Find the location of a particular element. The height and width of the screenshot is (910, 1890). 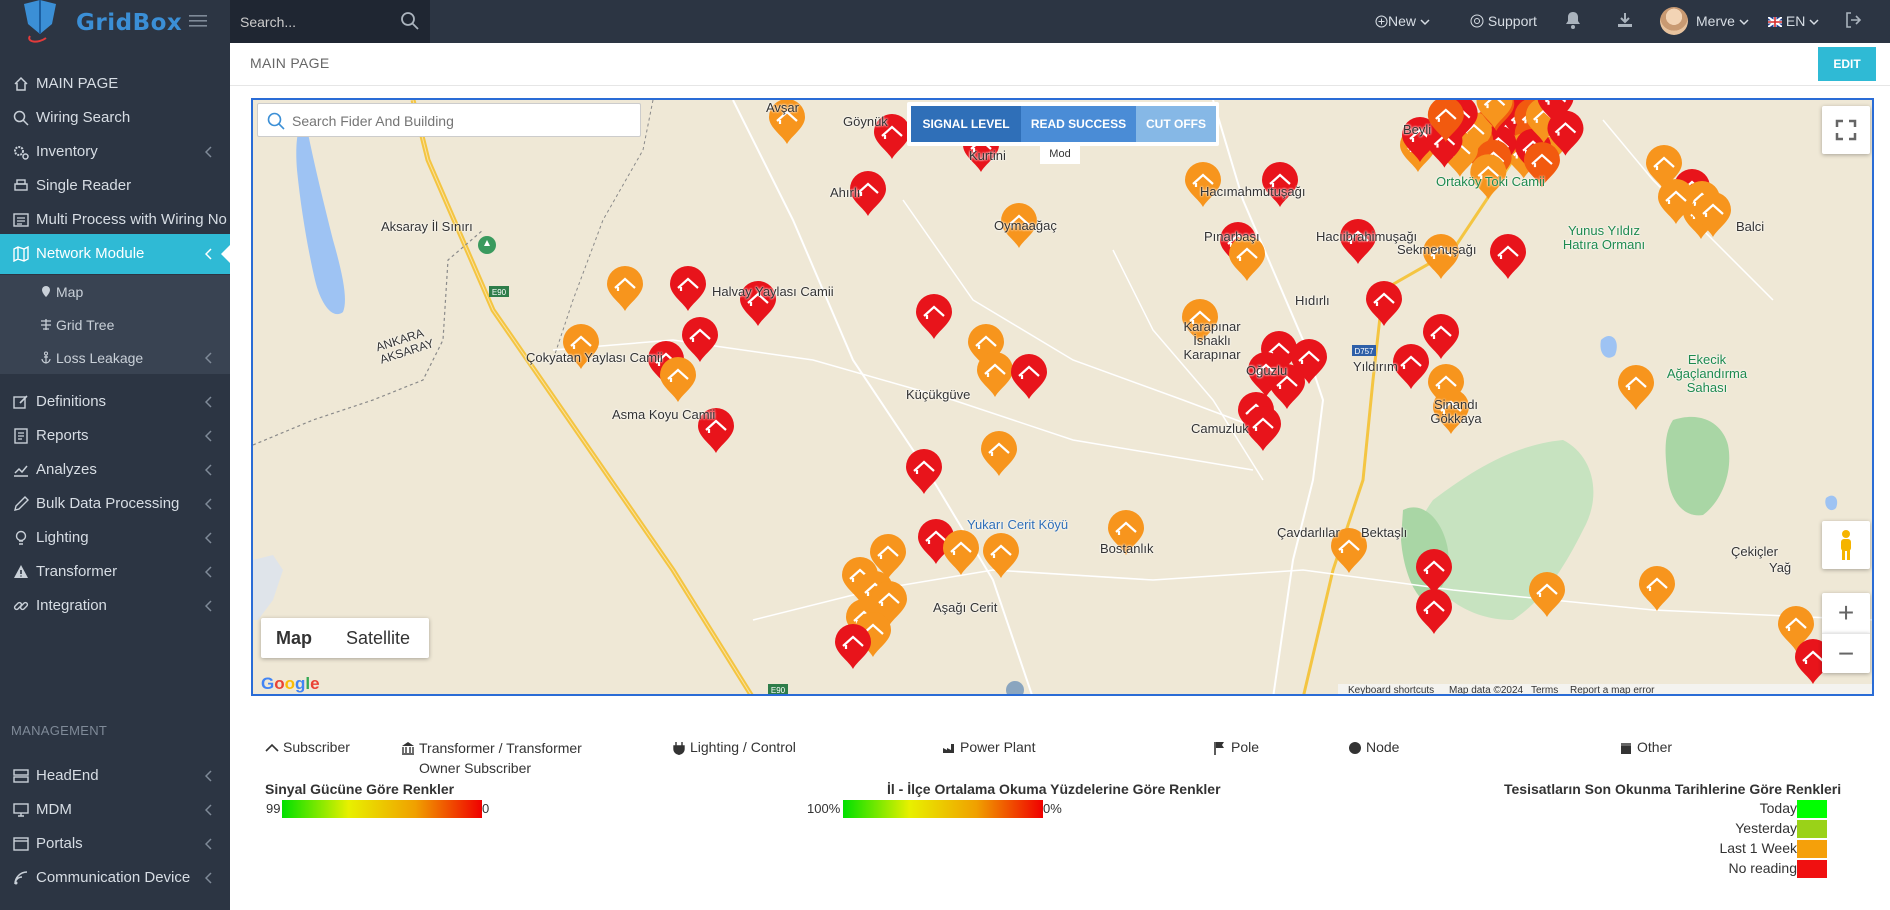

mode-cut-offs-button: CUT OFFS is located at coordinates (1176, 124).